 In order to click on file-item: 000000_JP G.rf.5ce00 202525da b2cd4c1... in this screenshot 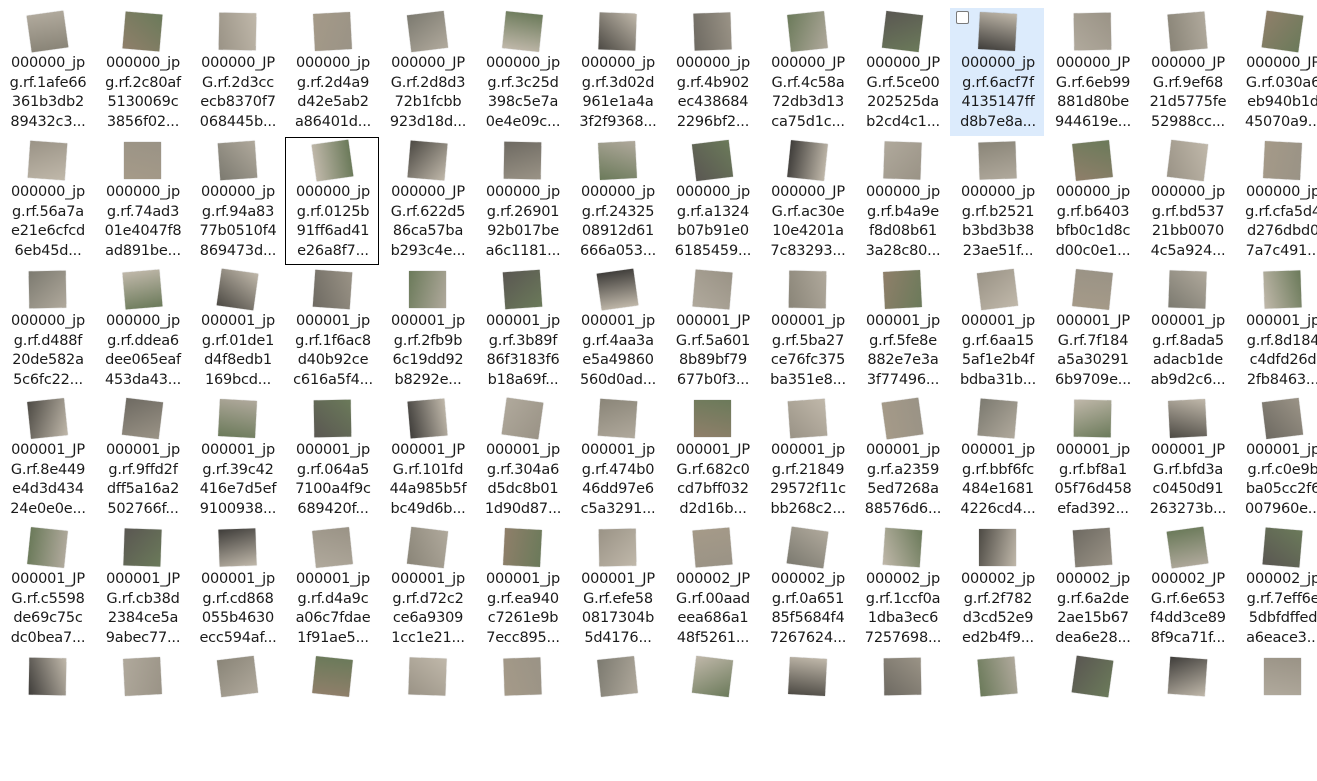, I will do `click(902, 72)`.